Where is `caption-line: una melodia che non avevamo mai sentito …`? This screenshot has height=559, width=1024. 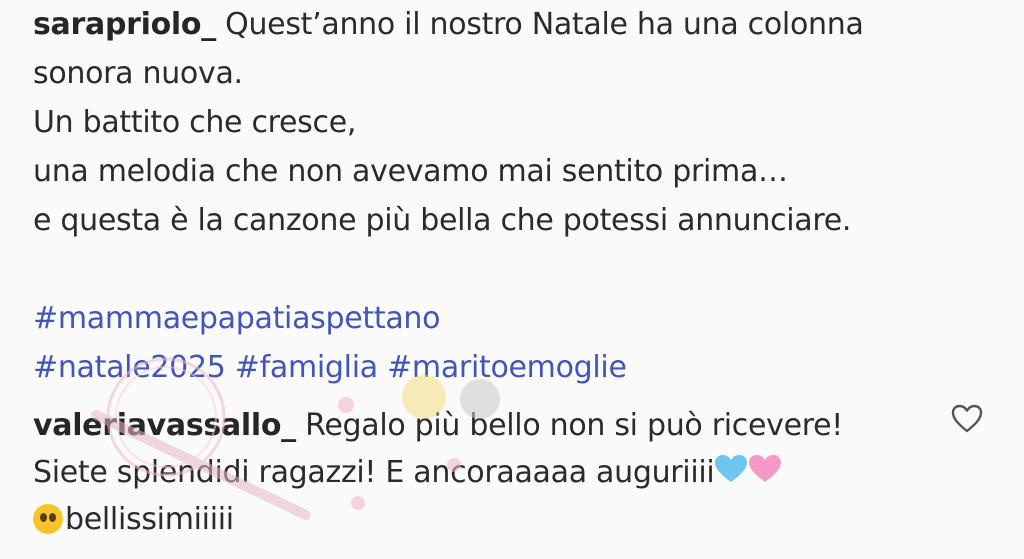 caption-line: una melodia che non avevamo mai sentito … is located at coordinates (410, 171).